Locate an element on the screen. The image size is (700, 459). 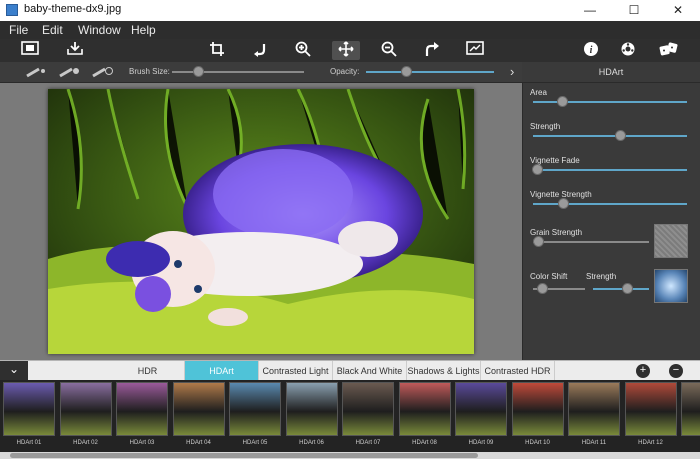
brush-medium-icon is located at coordinates (68, 72).